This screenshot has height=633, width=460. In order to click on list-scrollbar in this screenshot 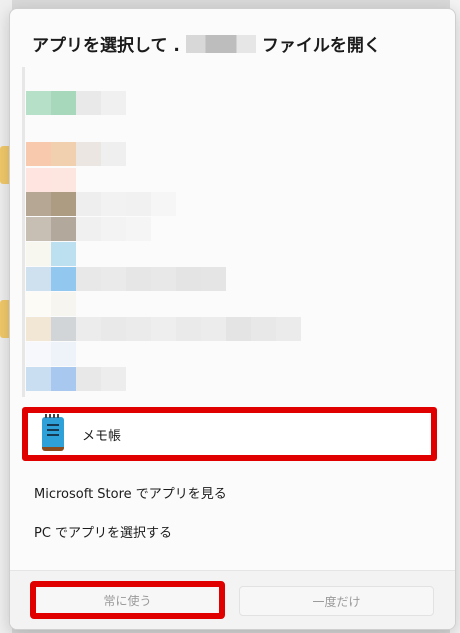, I will do `click(23, 232)`.